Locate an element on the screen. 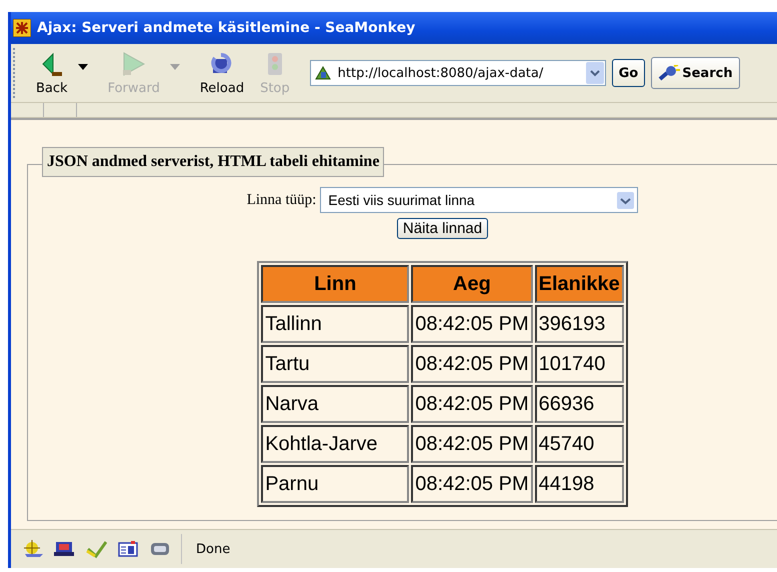  window-title: Ajax: Serveri andmete käsitlemine - SeaMonkey is located at coordinates (226, 28).